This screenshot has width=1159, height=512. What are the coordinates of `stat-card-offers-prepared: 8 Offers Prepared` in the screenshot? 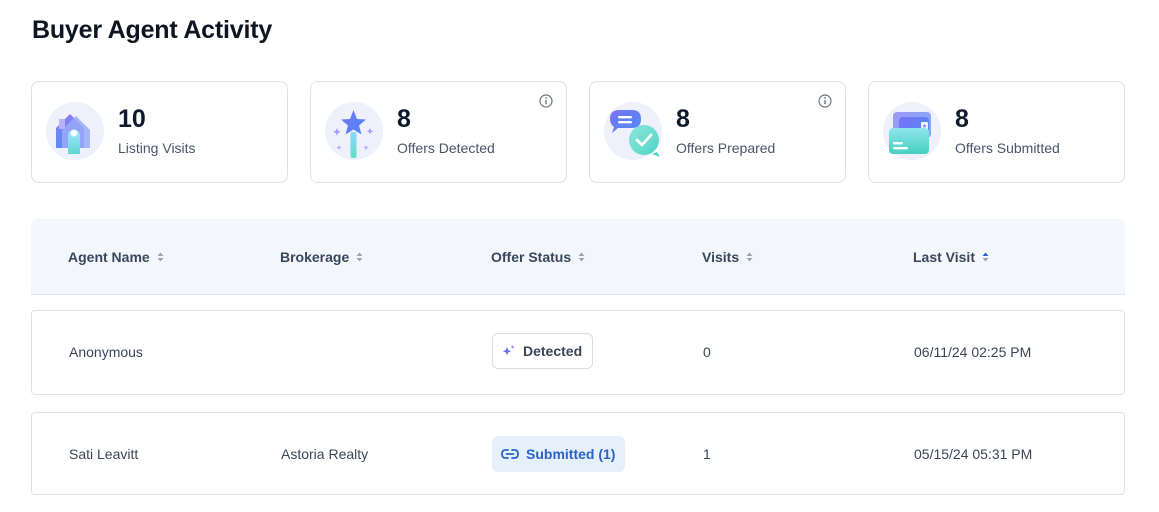 It's located at (717, 132).